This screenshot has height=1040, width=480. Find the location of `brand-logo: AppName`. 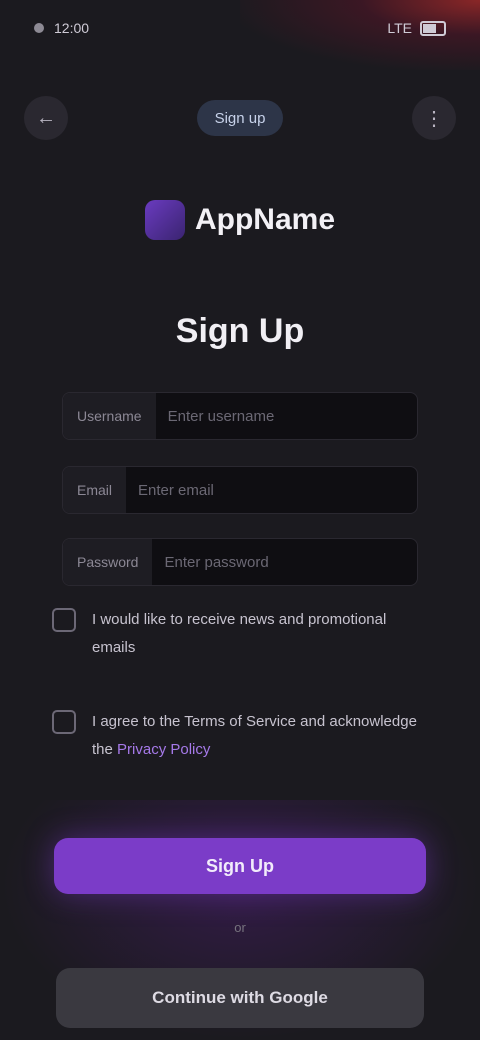

brand-logo: AppName is located at coordinates (240, 220).